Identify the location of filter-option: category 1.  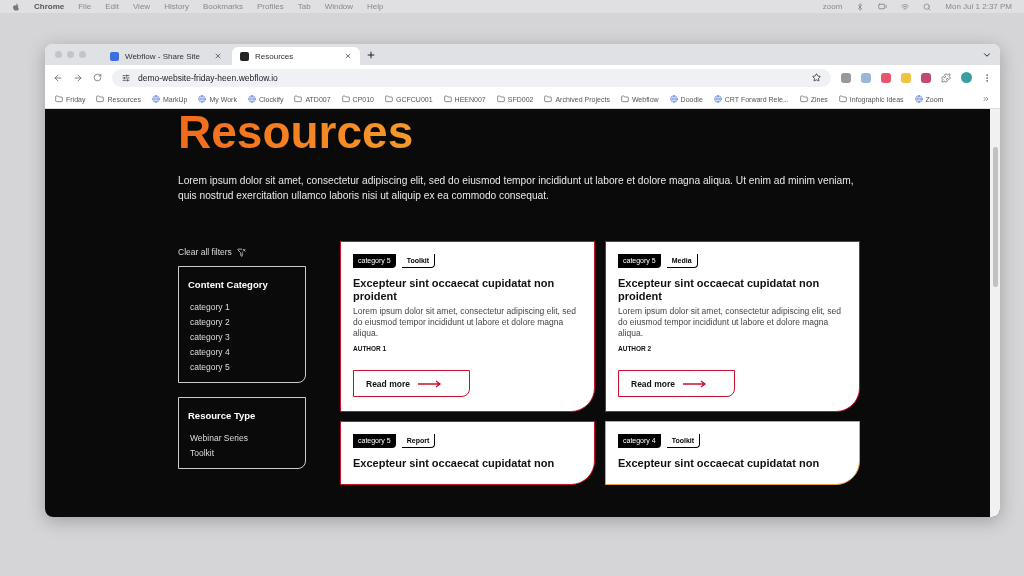
(242, 306).